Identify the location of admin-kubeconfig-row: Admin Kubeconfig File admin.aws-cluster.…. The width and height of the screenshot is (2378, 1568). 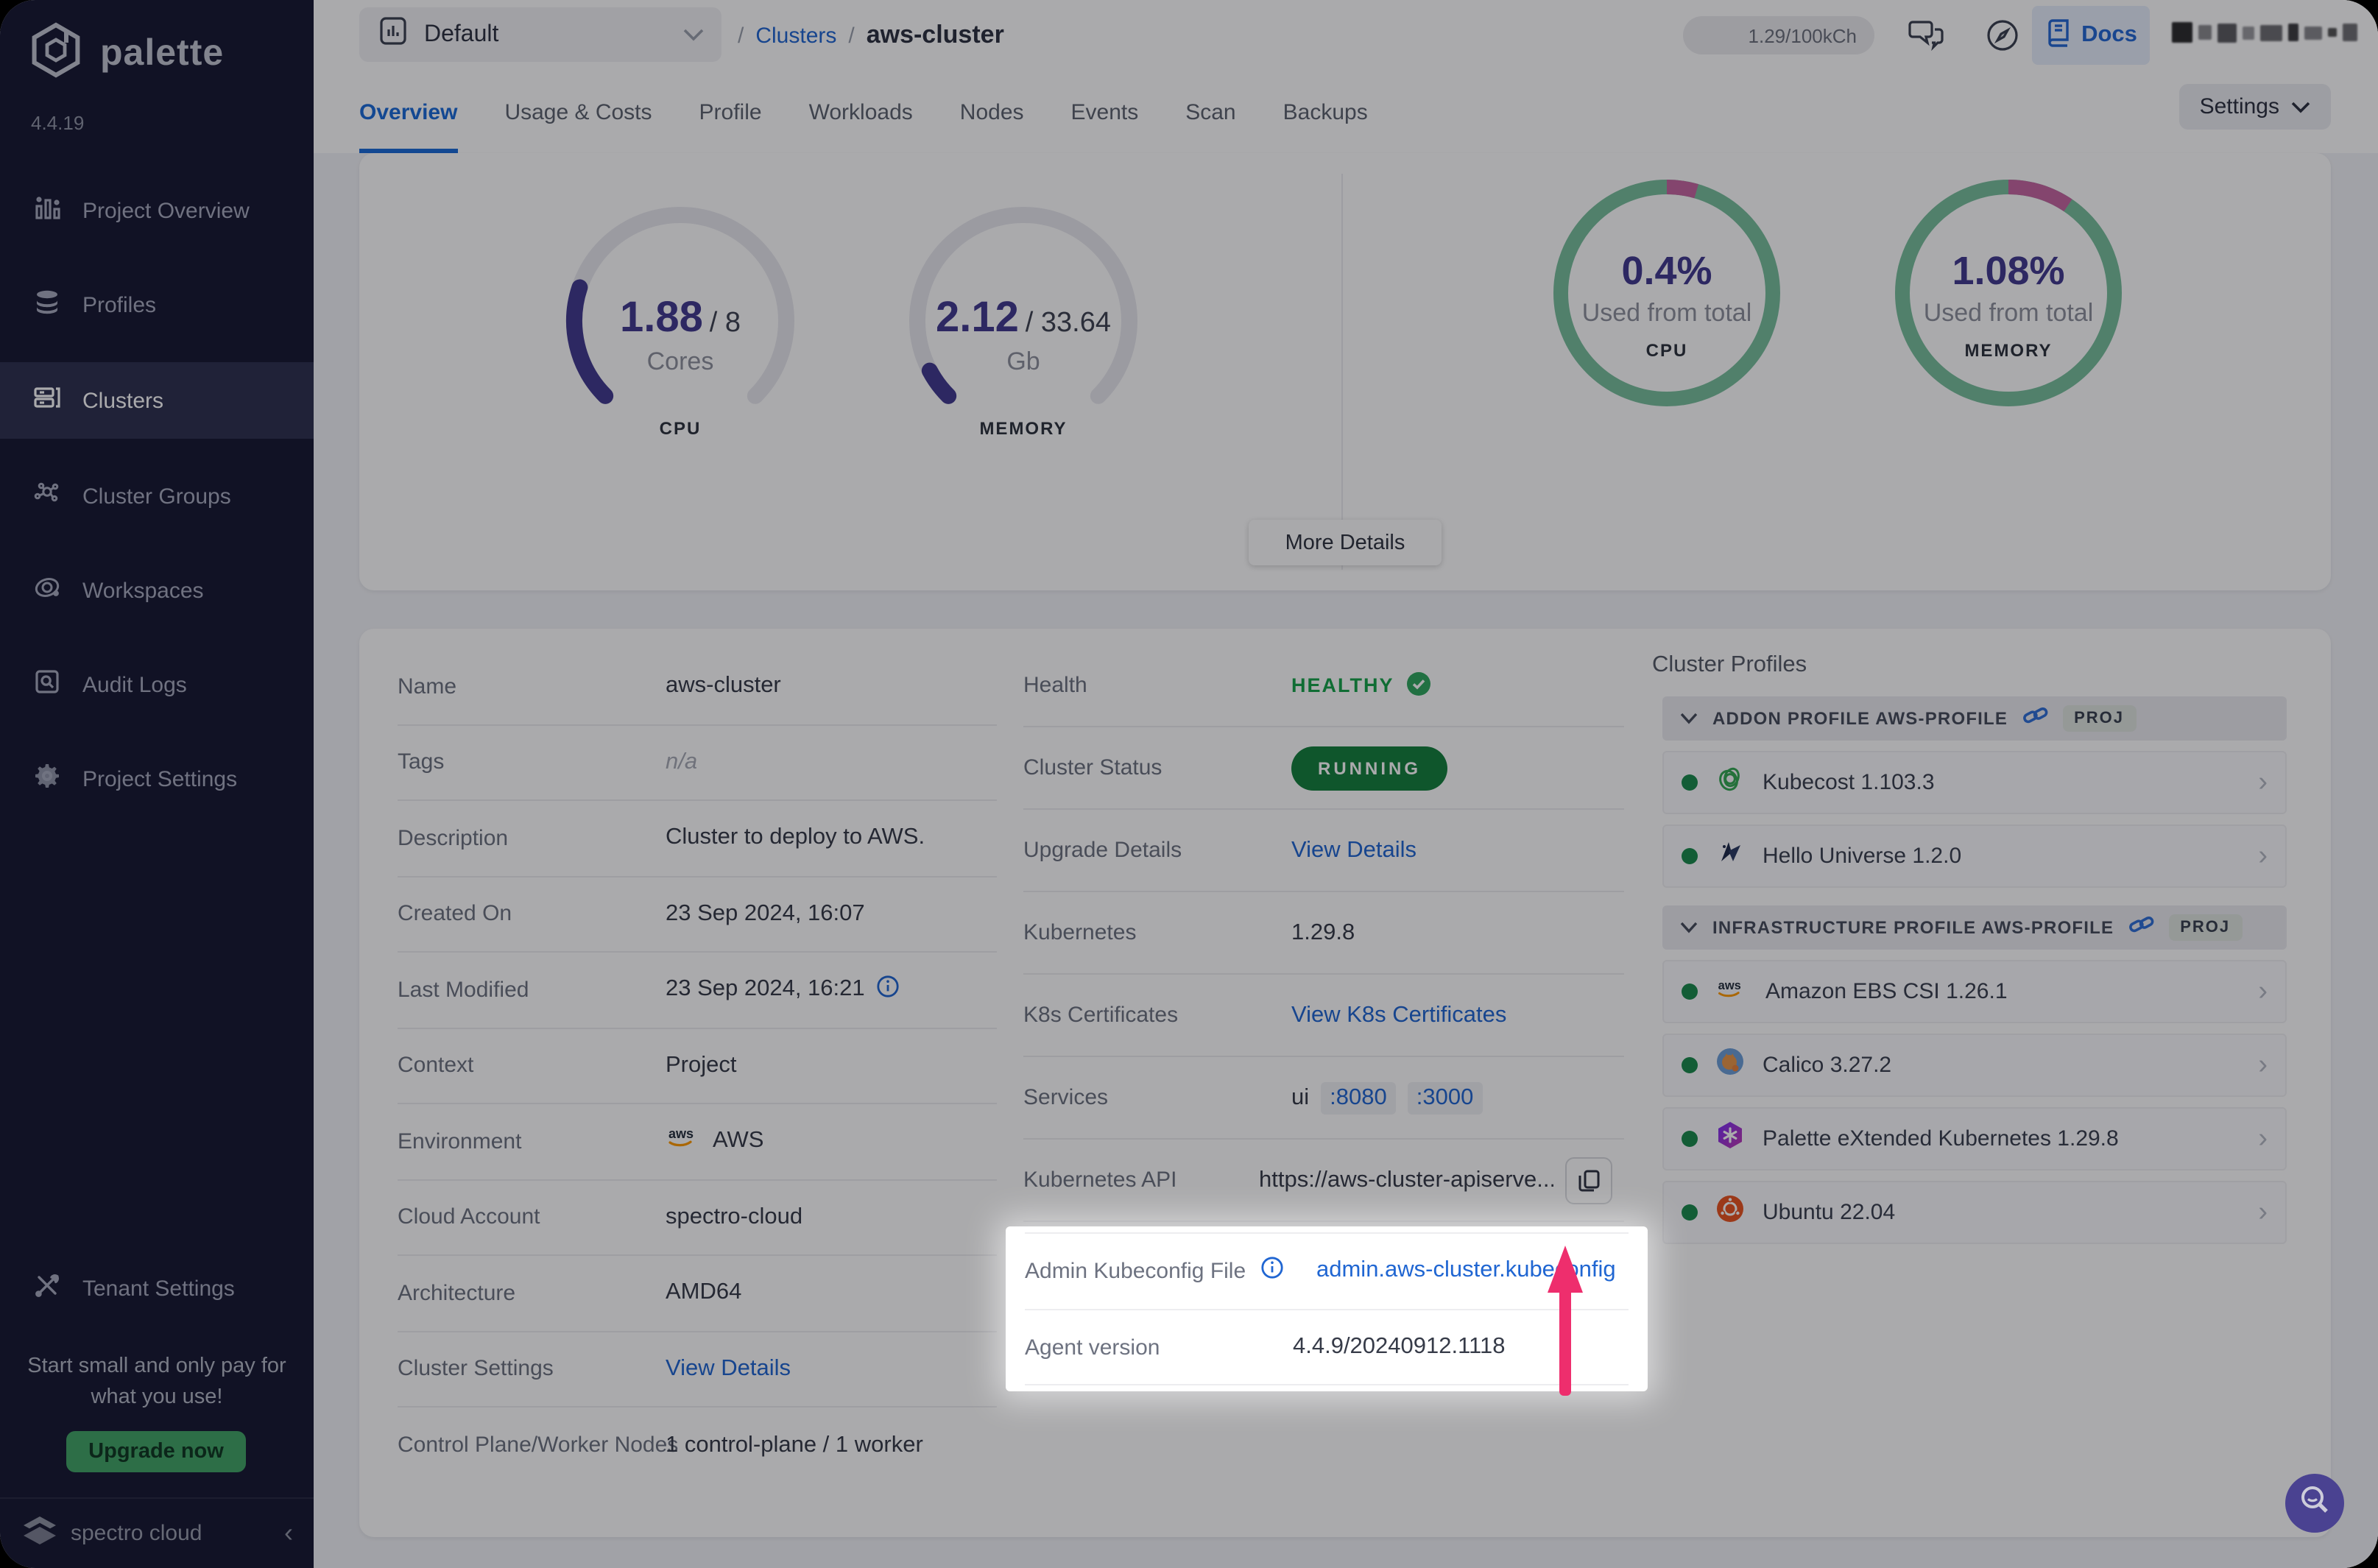
(1327, 1271).